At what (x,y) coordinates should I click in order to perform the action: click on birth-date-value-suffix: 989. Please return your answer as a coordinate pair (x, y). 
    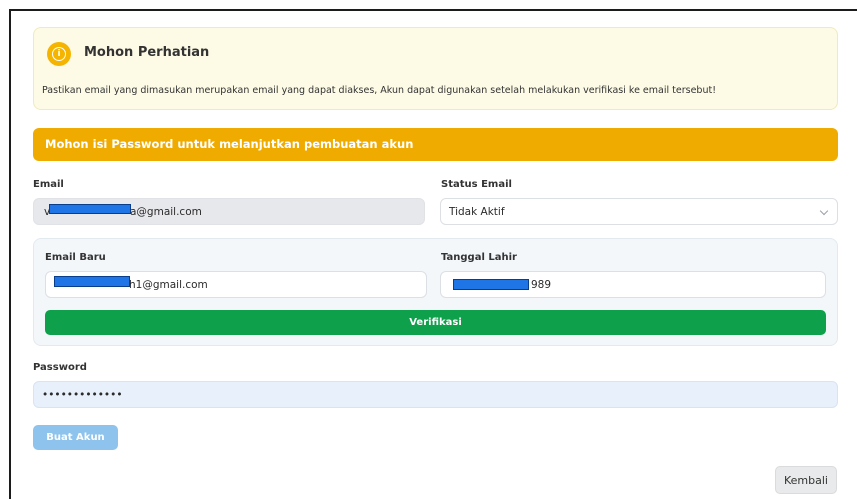
    Looking at the image, I should click on (541, 285).